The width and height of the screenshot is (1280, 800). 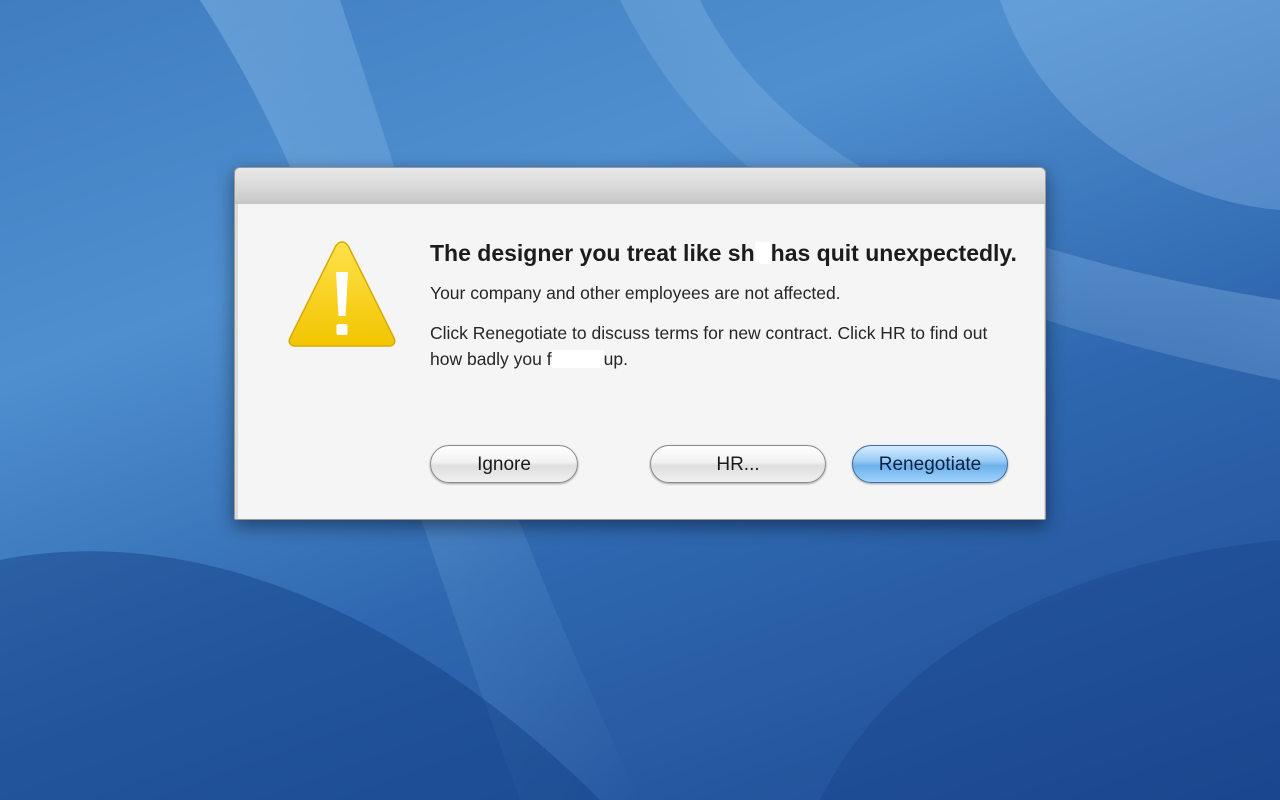 What do you see at coordinates (640, 186) in the screenshot?
I see `dialog-titlebar` at bounding box center [640, 186].